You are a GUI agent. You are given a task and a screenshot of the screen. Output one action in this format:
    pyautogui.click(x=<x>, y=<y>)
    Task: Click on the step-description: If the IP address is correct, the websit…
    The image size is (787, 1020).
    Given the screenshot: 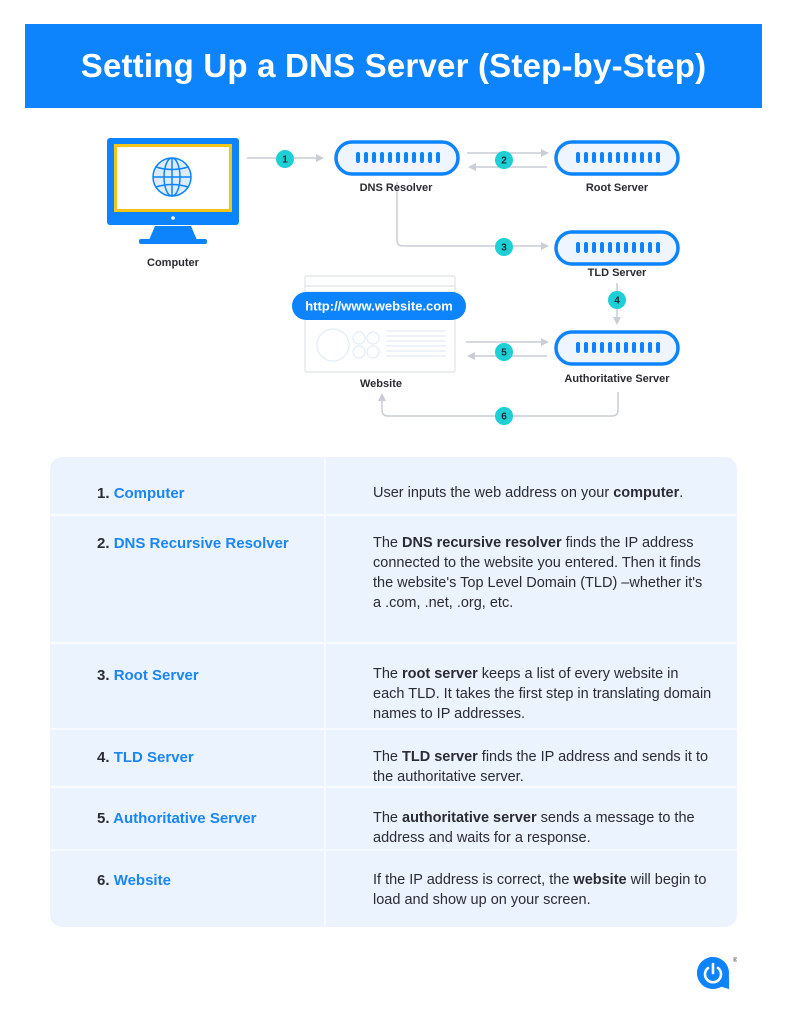 What is the action you would take?
    pyautogui.click(x=540, y=890)
    